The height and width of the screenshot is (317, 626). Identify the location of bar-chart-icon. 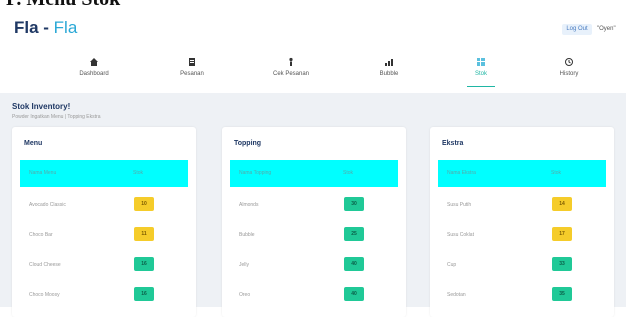
(389, 61).